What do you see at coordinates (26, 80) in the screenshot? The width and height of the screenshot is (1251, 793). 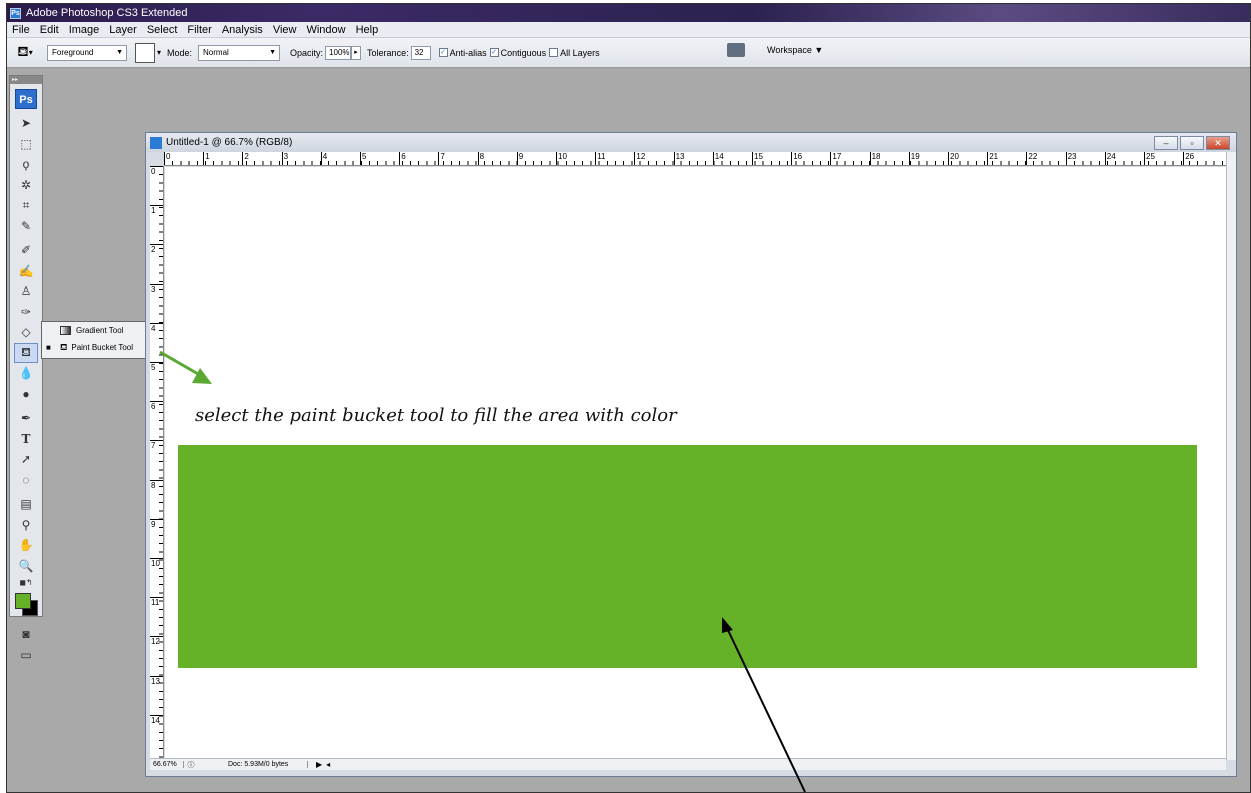 I see `toolbox-grip: ▸▸` at bounding box center [26, 80].